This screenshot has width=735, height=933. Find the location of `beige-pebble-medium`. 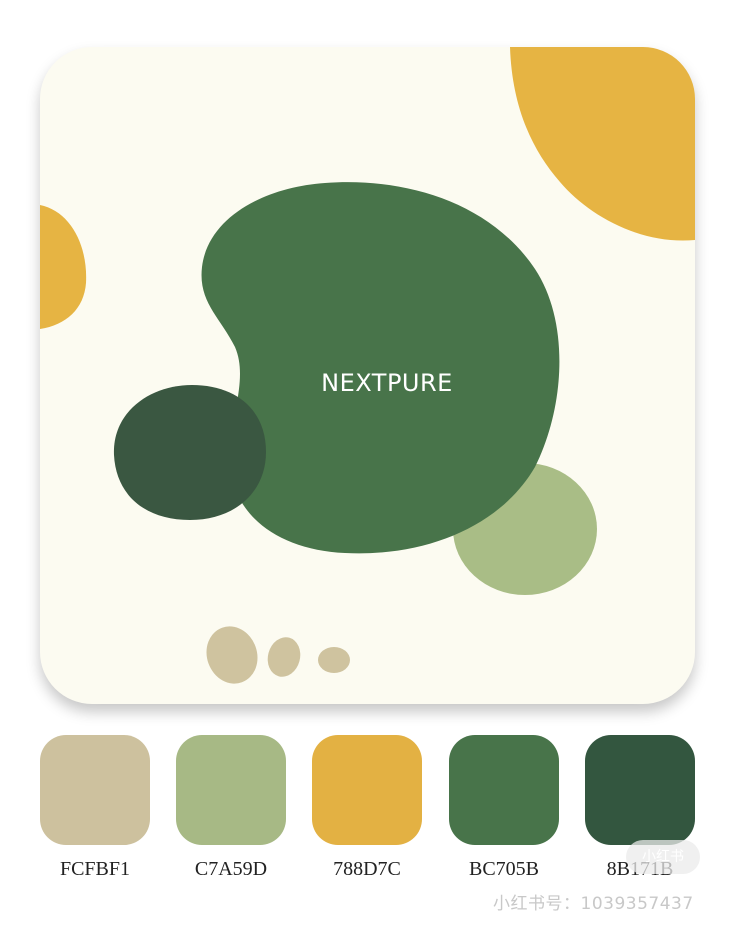

beige-pebble-medium is located at coordinates (284, 657).